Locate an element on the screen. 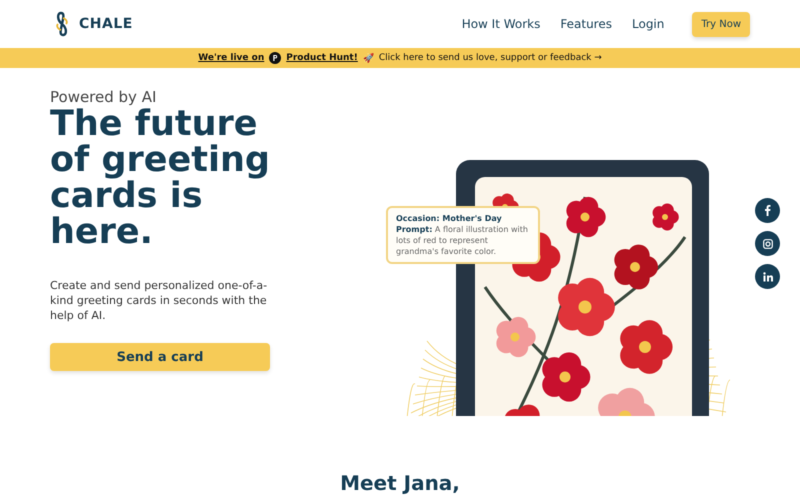  send-card-button: Send a card is located at coordinates (160, 357).